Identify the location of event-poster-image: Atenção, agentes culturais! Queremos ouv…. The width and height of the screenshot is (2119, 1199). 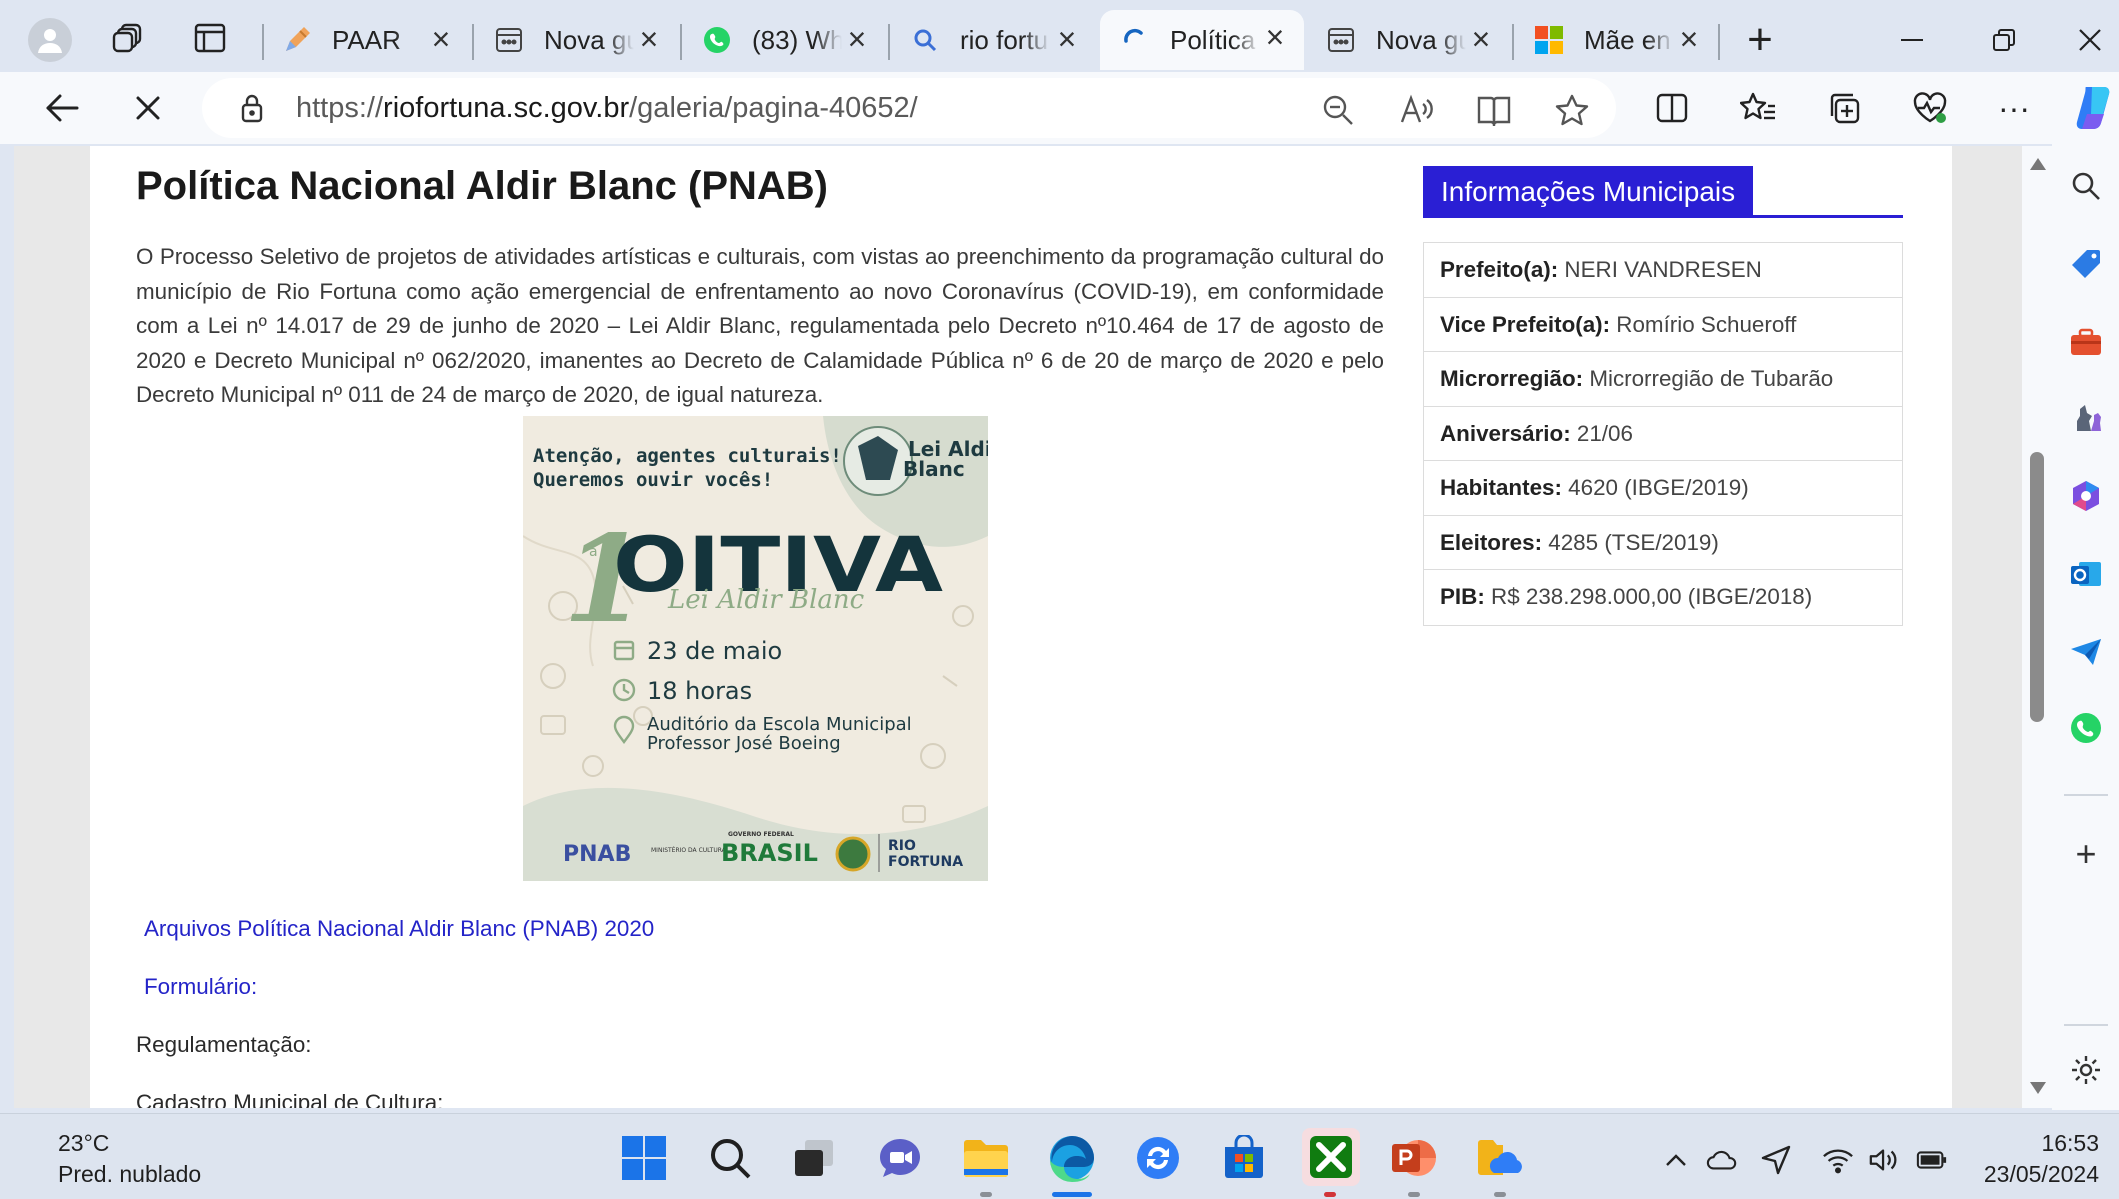
(755, 648).